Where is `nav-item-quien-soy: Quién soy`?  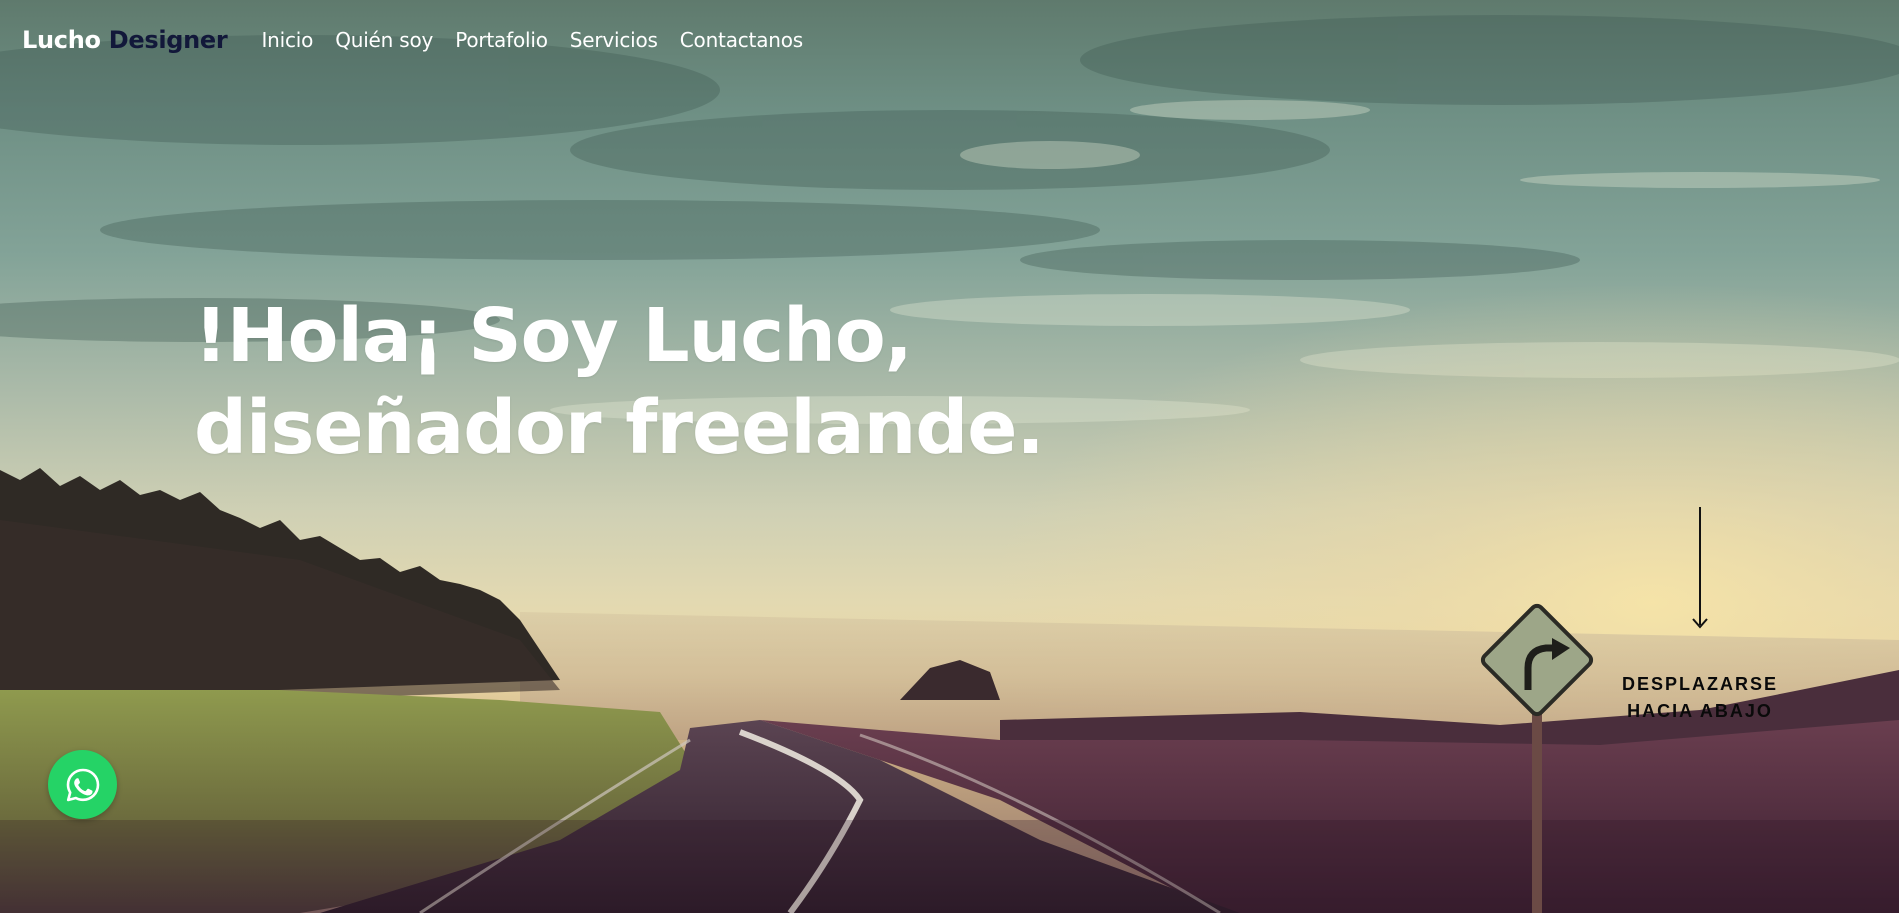 nav-item-quien-soy: Quién soy is located at coordinates (384, 40).